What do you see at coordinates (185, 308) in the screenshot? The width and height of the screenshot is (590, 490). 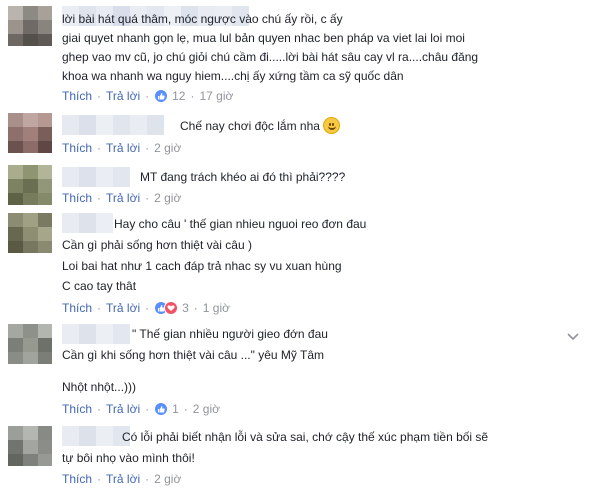 I see `reaction-count: 3` at bounding box center [185, 308].